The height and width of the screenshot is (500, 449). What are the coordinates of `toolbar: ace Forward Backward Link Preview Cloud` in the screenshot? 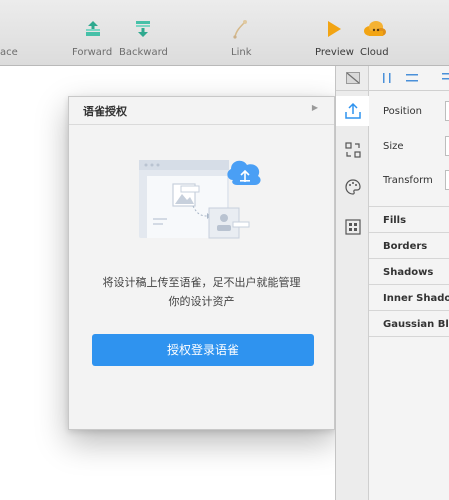 It's located at (224, 33).